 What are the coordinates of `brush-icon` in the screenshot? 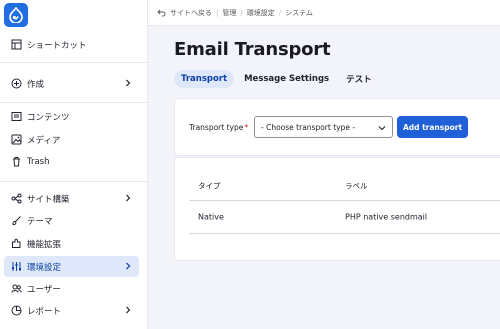 It's located at (16, 221).